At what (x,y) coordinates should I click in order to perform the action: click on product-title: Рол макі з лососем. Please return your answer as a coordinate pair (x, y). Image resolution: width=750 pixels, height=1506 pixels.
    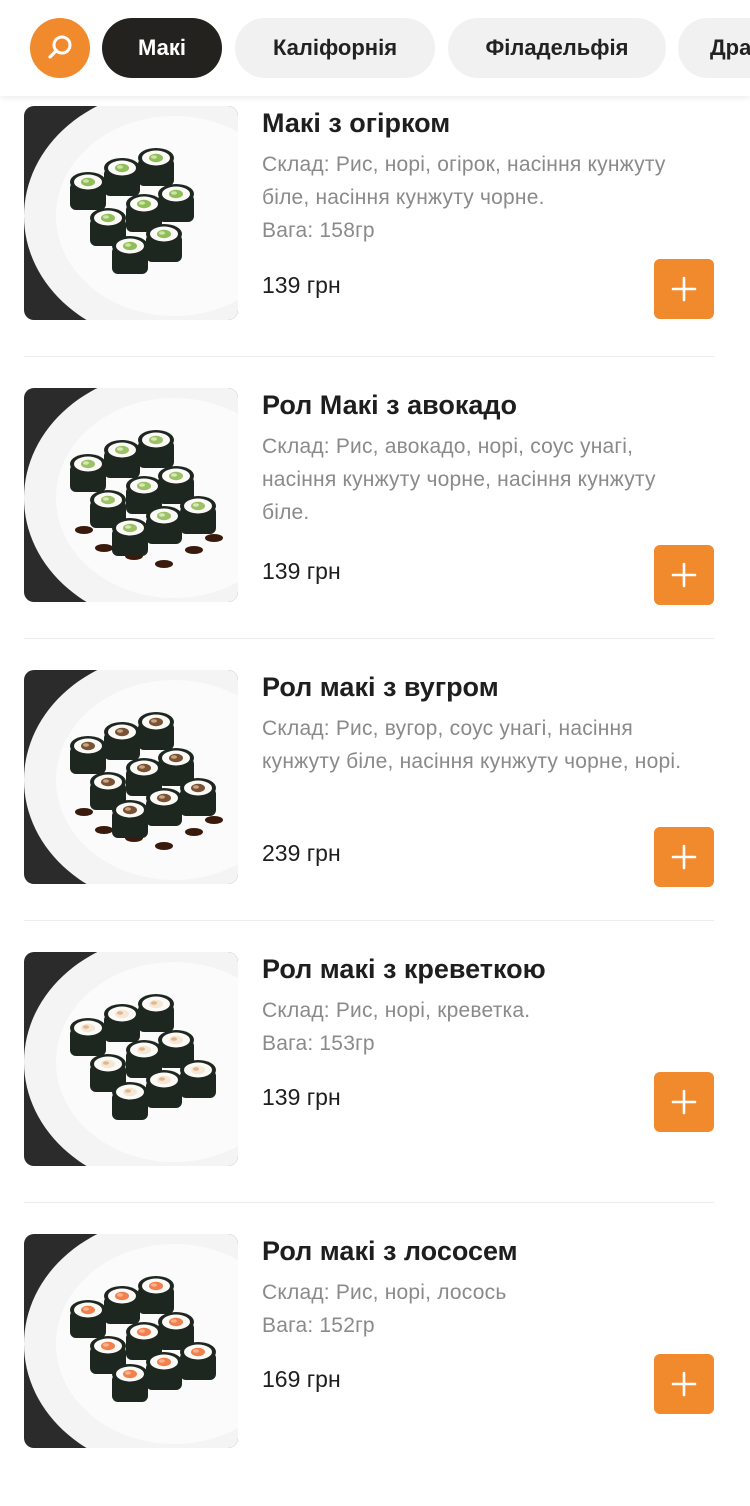
    Looking at the image, I should click on (390, 1251).